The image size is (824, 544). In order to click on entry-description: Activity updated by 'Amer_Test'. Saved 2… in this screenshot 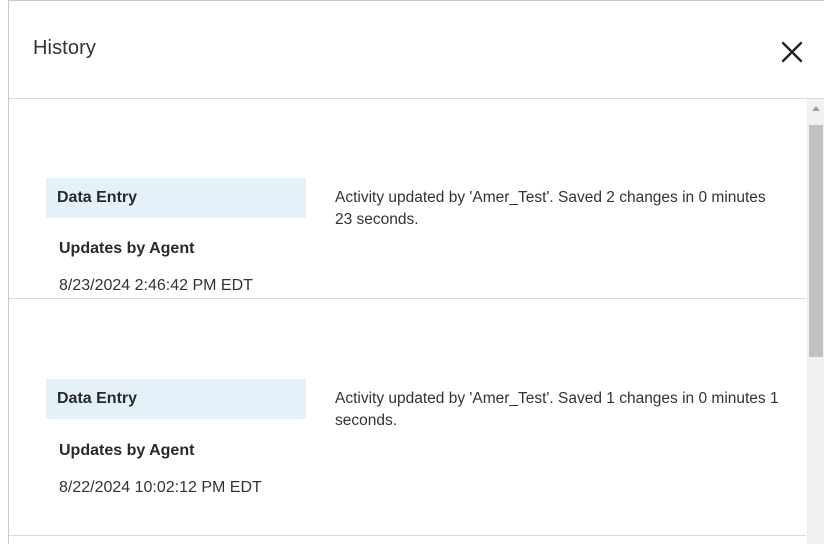, I will do `click(550, 208)`.